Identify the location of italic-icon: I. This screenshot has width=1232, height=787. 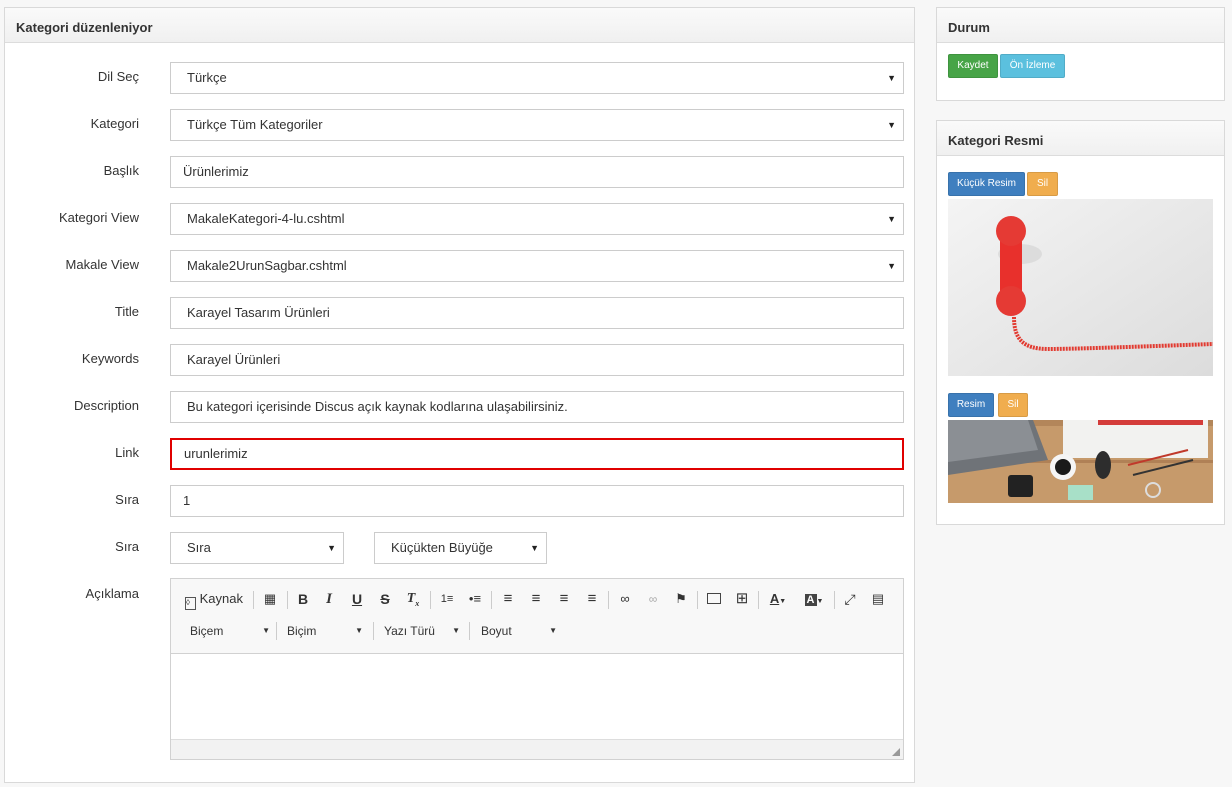
(329, 599).